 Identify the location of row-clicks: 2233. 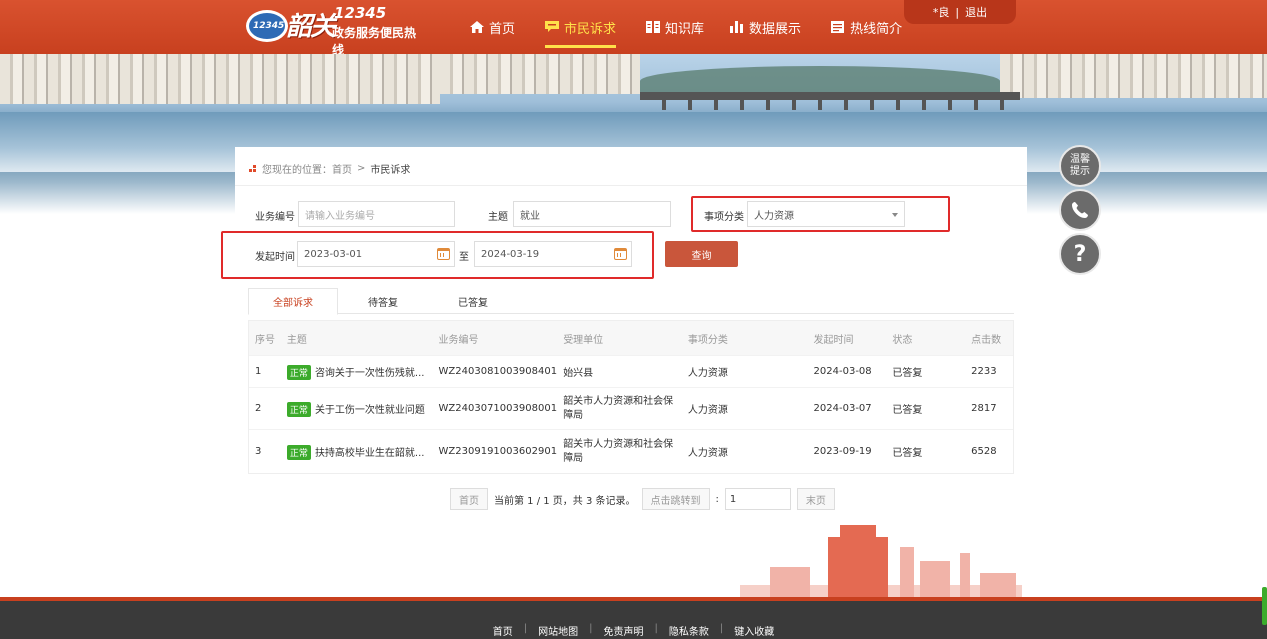
(984, 371).